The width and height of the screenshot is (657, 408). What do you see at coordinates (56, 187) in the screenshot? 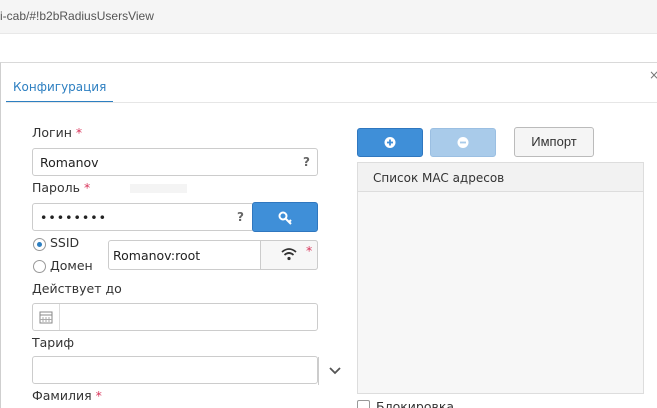
I see `password-label-text: Пароль` at bounding box center [56, 187].